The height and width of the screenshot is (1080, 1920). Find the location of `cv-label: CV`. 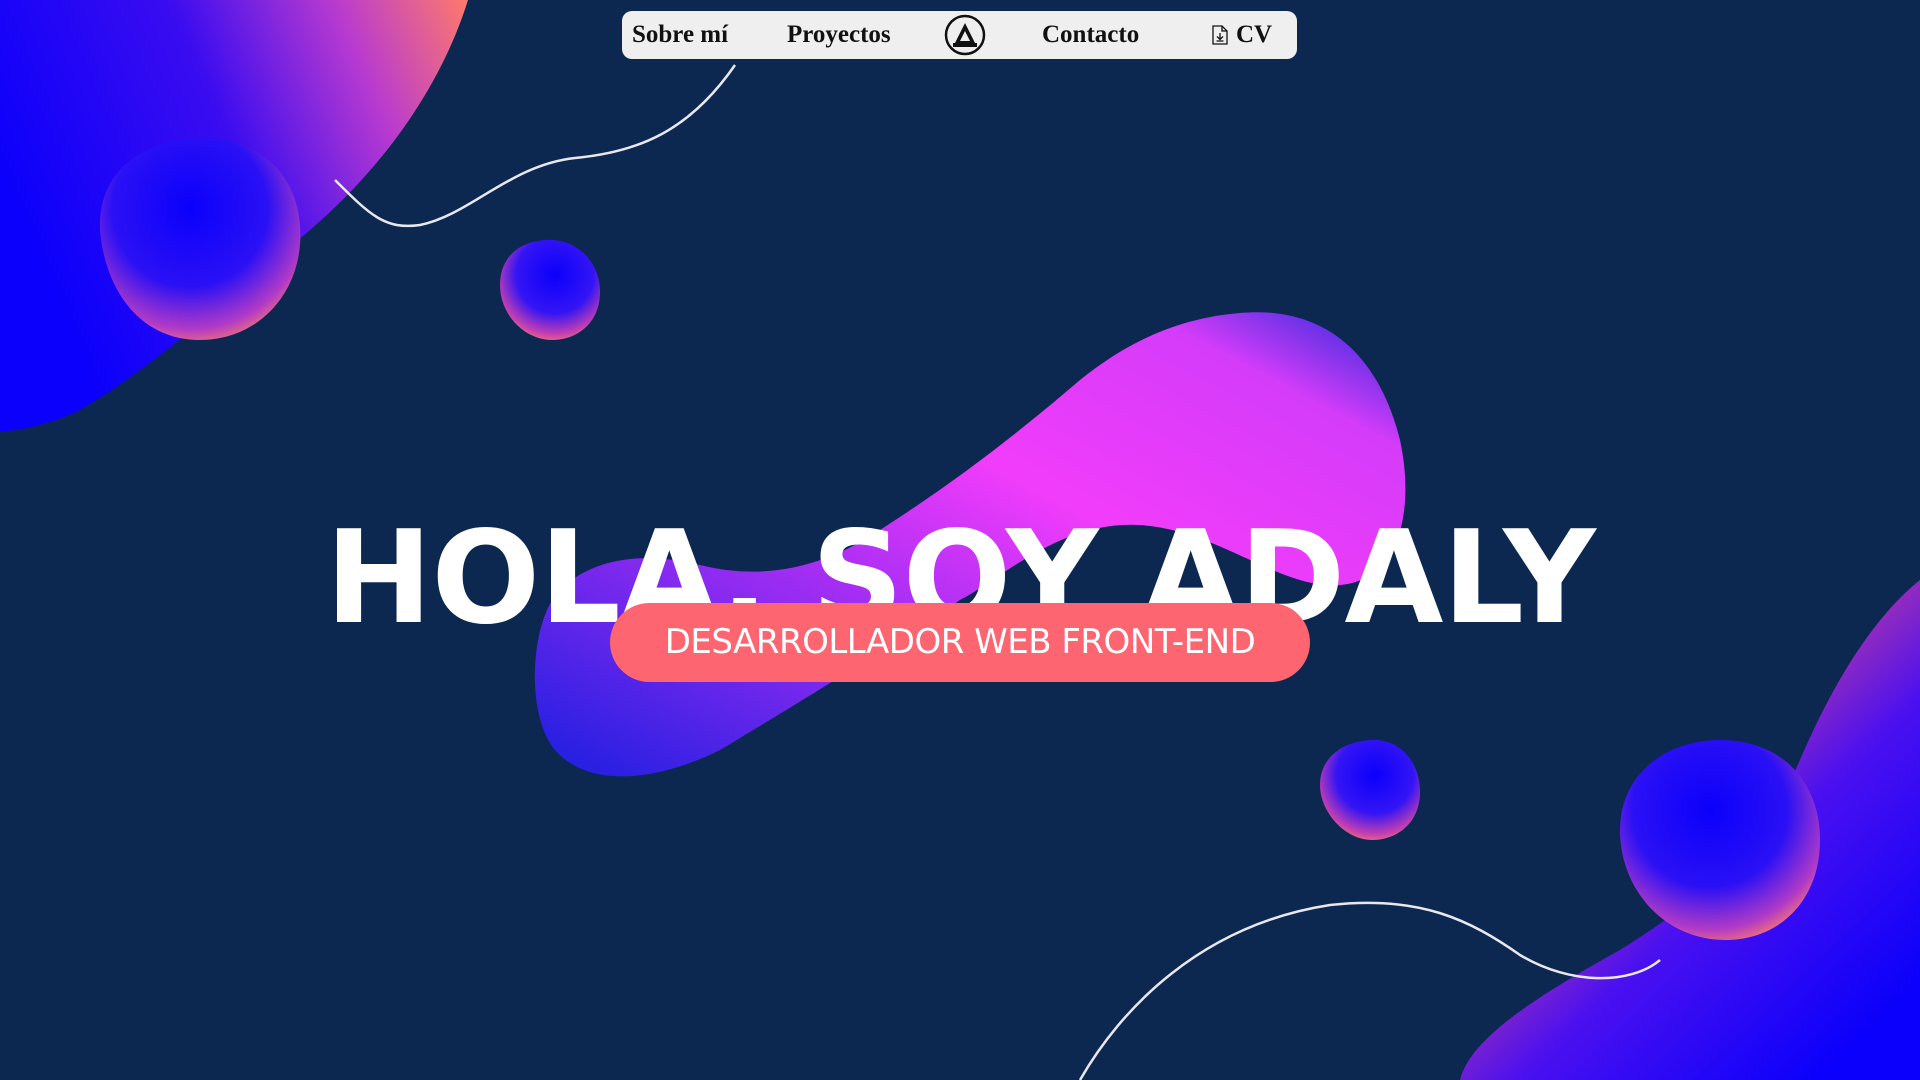

cv-label: CV is located at coordinates (1254, 34).